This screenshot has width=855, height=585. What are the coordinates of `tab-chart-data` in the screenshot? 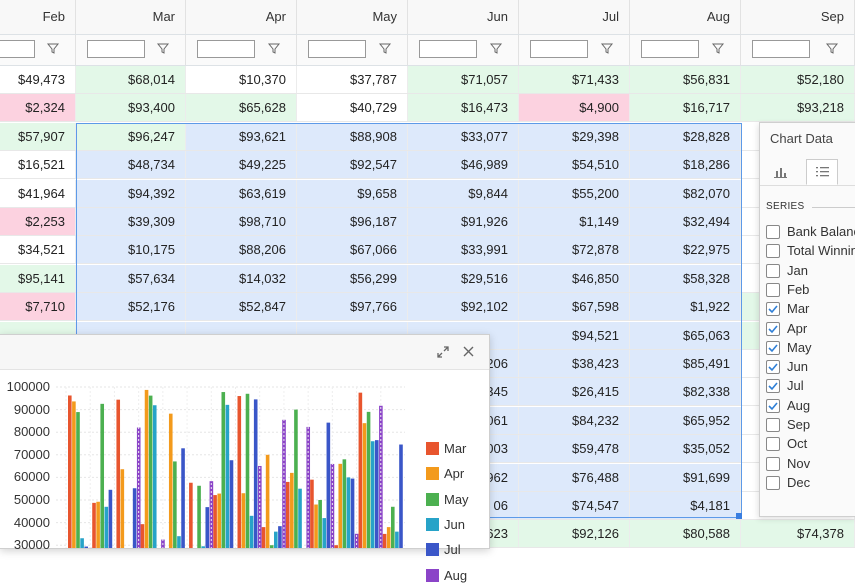 It's located at (822, 172).